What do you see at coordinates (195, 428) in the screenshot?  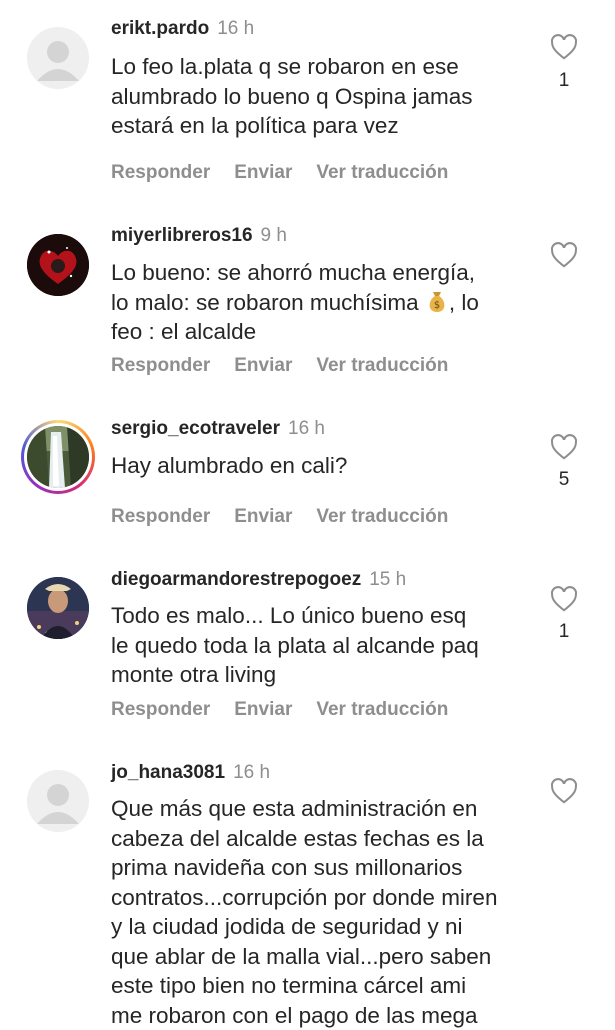 I see `username: sergio_ecotraveler` at bounding box center [195, 428].